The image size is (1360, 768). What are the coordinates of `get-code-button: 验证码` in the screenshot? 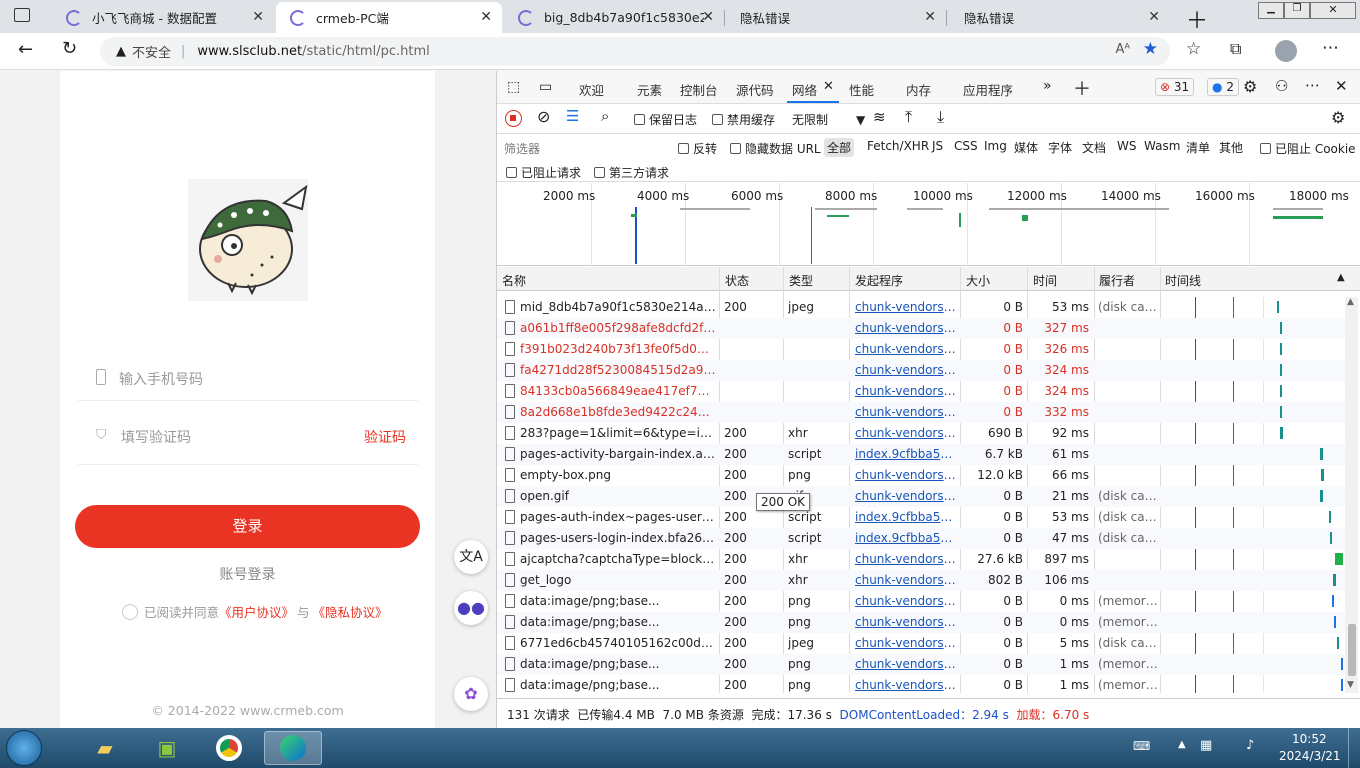 It's located at (385, 437).